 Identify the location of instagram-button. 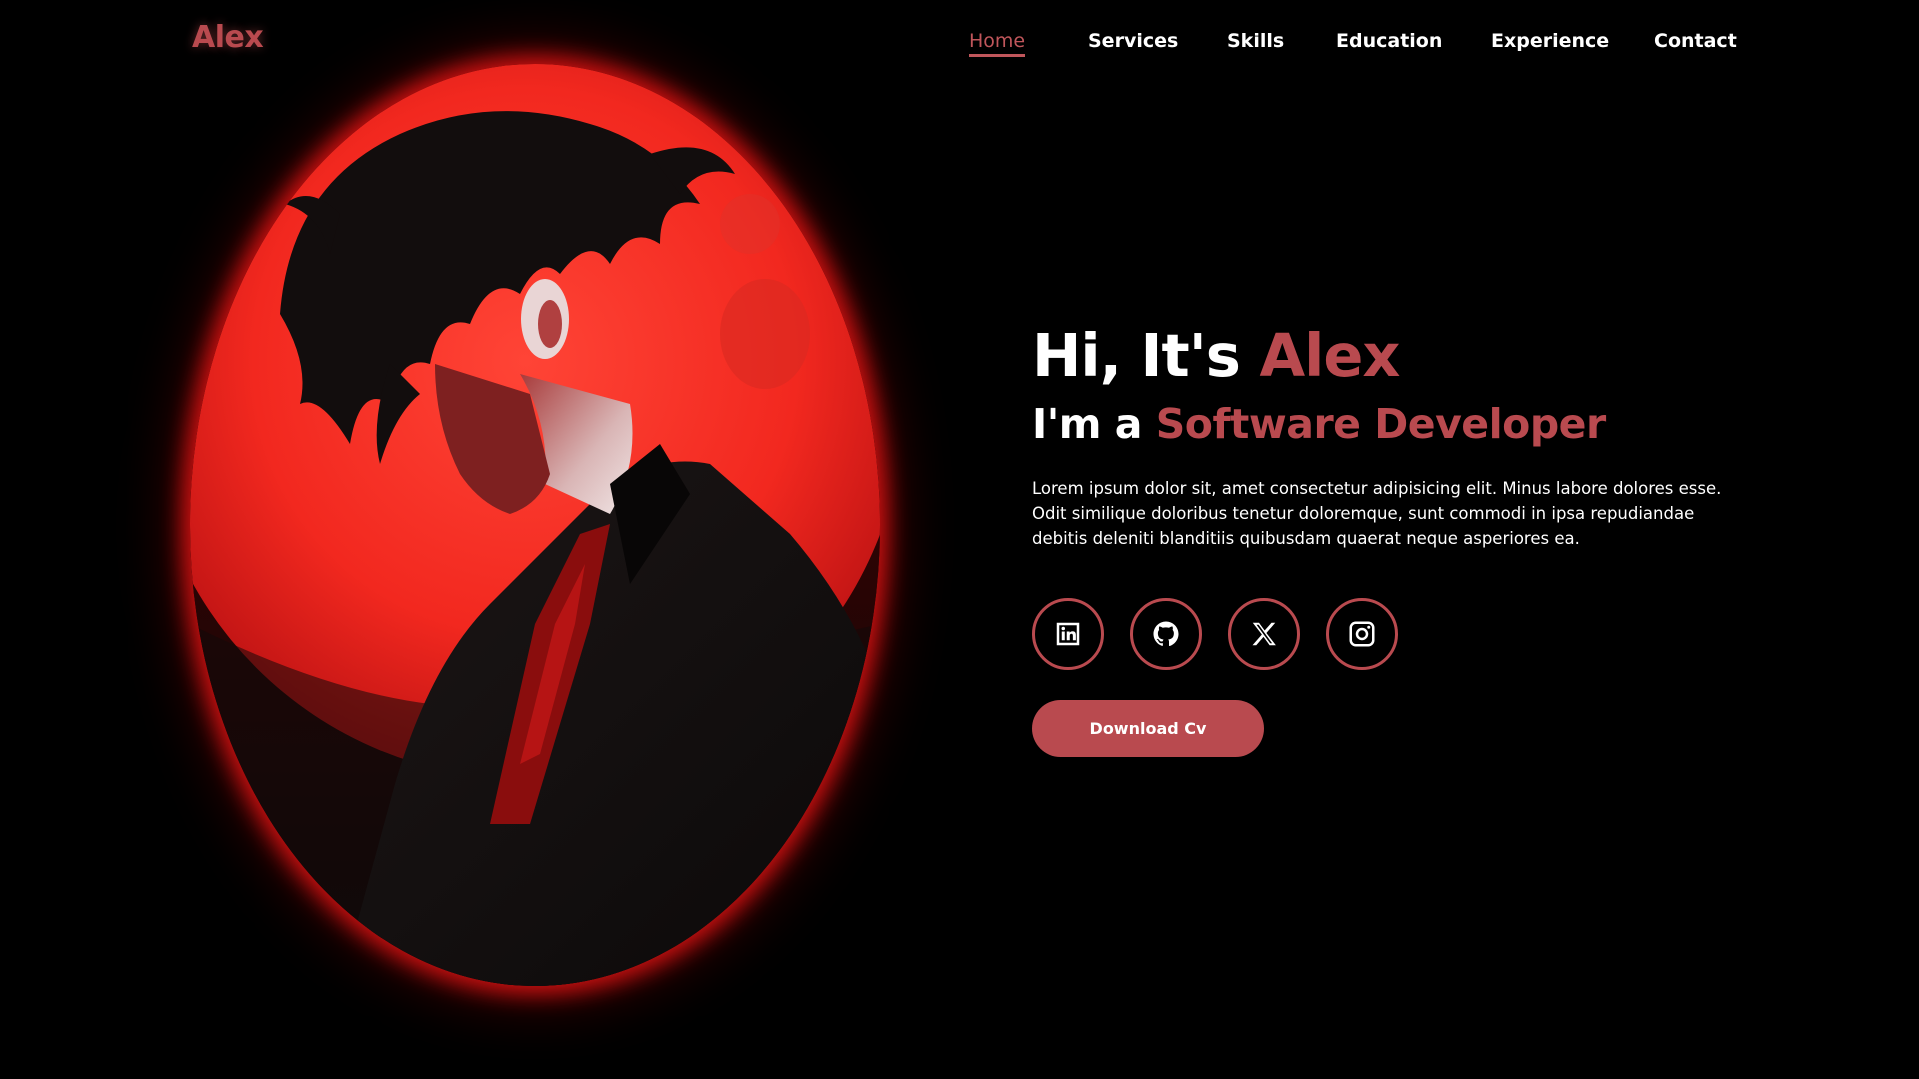
(1362, 634).